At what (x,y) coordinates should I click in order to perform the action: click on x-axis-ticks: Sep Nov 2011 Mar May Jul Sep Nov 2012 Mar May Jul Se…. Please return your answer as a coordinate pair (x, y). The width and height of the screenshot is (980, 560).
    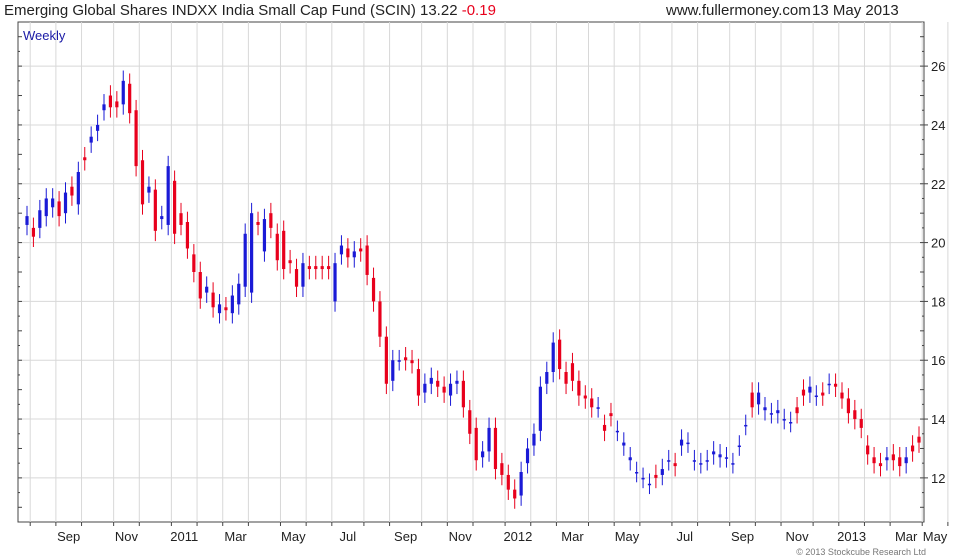
    Looking at the image, I should click on (489, 533).